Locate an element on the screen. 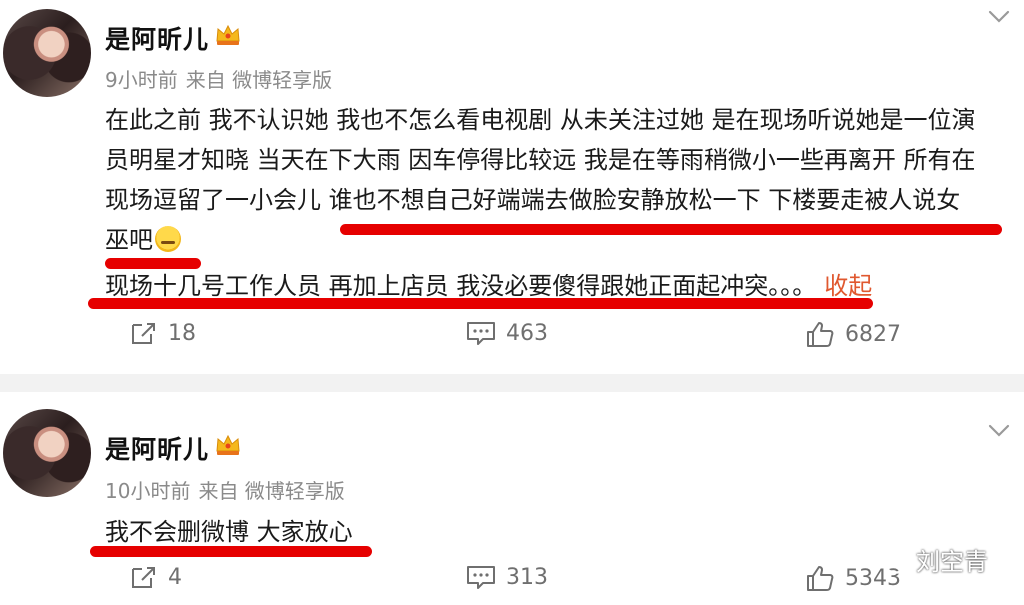 The width and height of the screenshot is (1024, 605). comment-count: 313 is located at coordinates (527, 577).